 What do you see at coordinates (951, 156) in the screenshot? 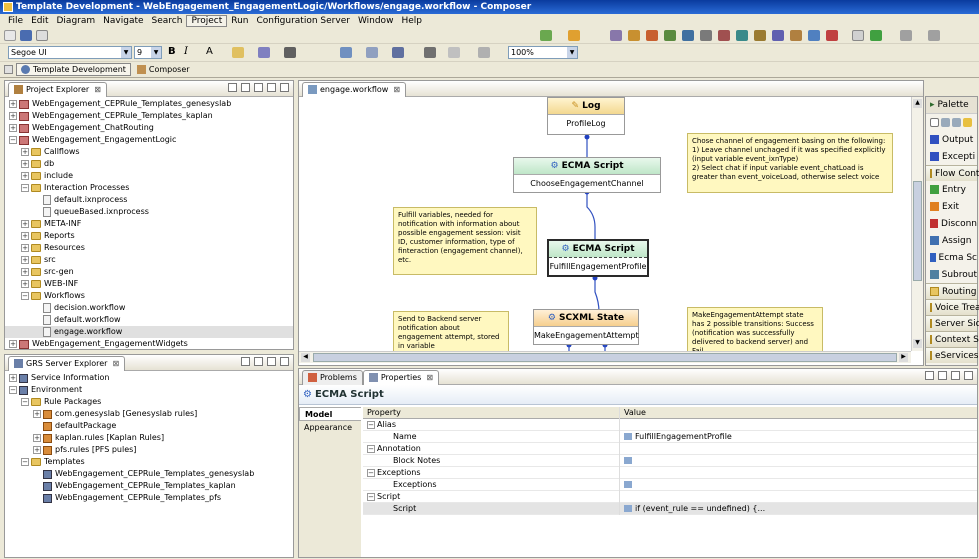
I see `palette-item: Excepti` at bounding box center [951, 156].